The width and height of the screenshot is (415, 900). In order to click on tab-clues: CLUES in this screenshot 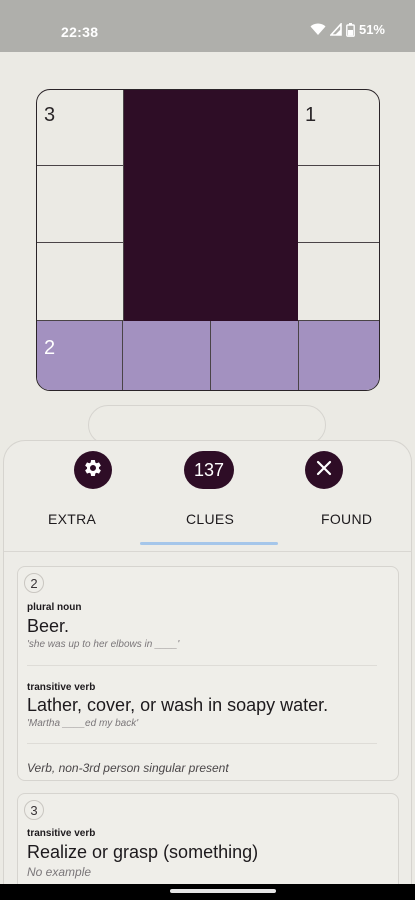, I will do `click(210, 519)`.